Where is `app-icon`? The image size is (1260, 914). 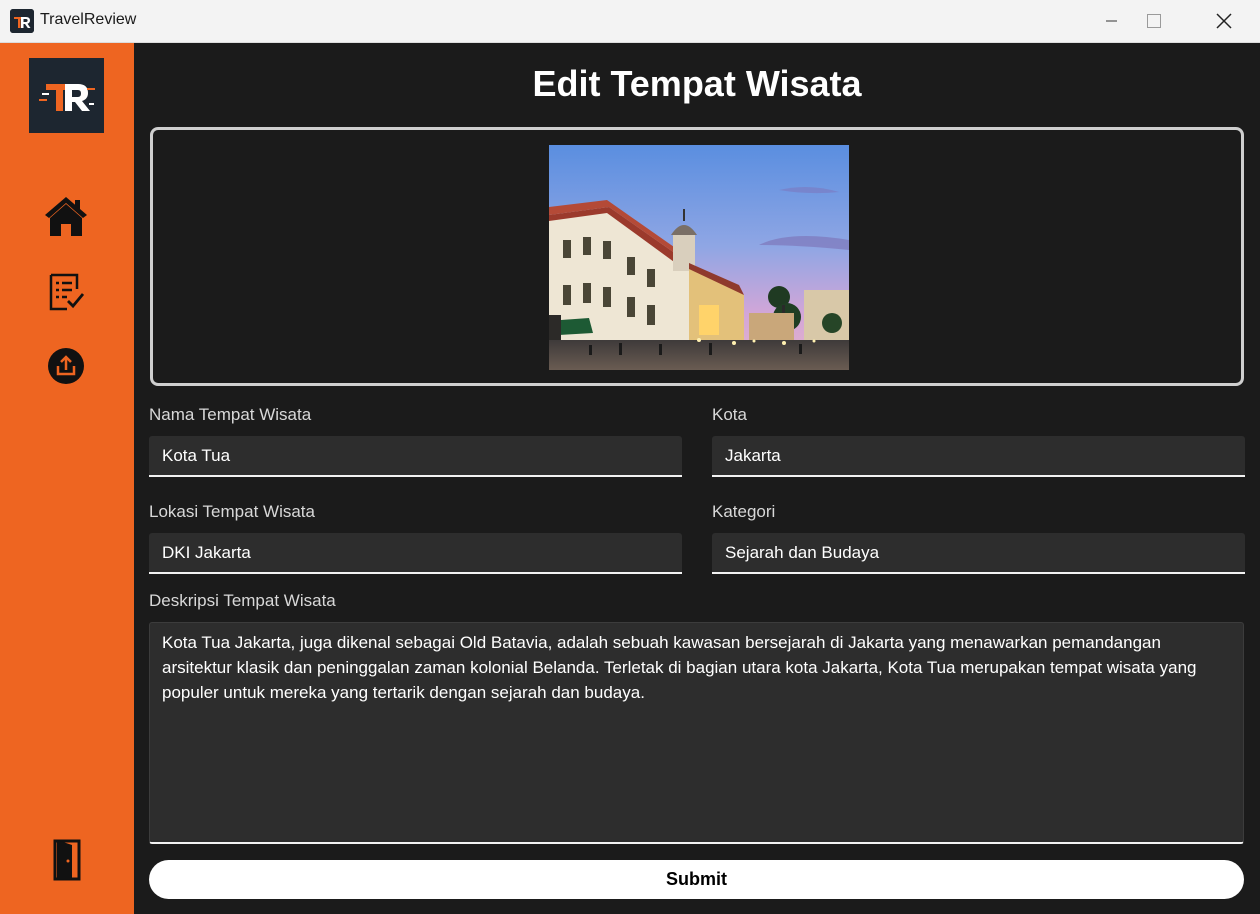
app-icon is located at coordinates (22, 21).